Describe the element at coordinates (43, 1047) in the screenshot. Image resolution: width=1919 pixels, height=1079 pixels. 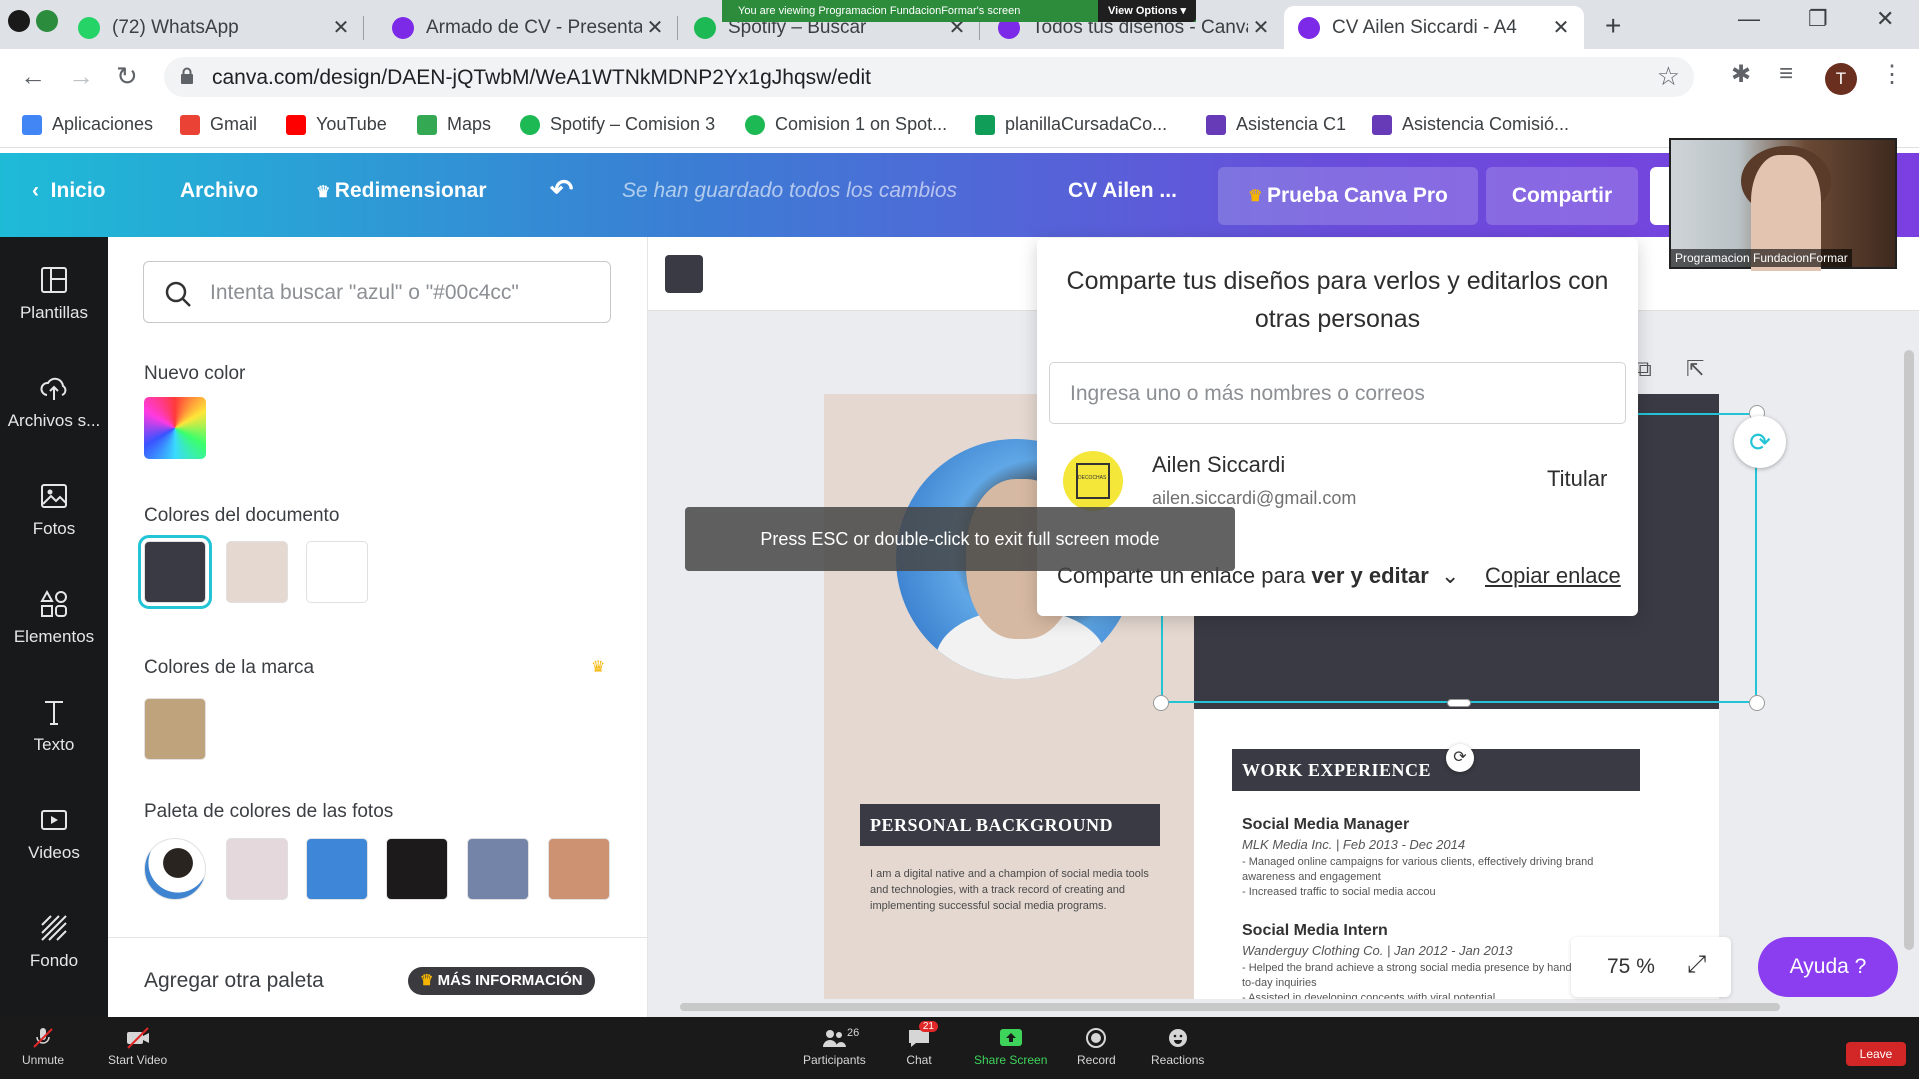
I see `unmute-button: Unmute` at that location.